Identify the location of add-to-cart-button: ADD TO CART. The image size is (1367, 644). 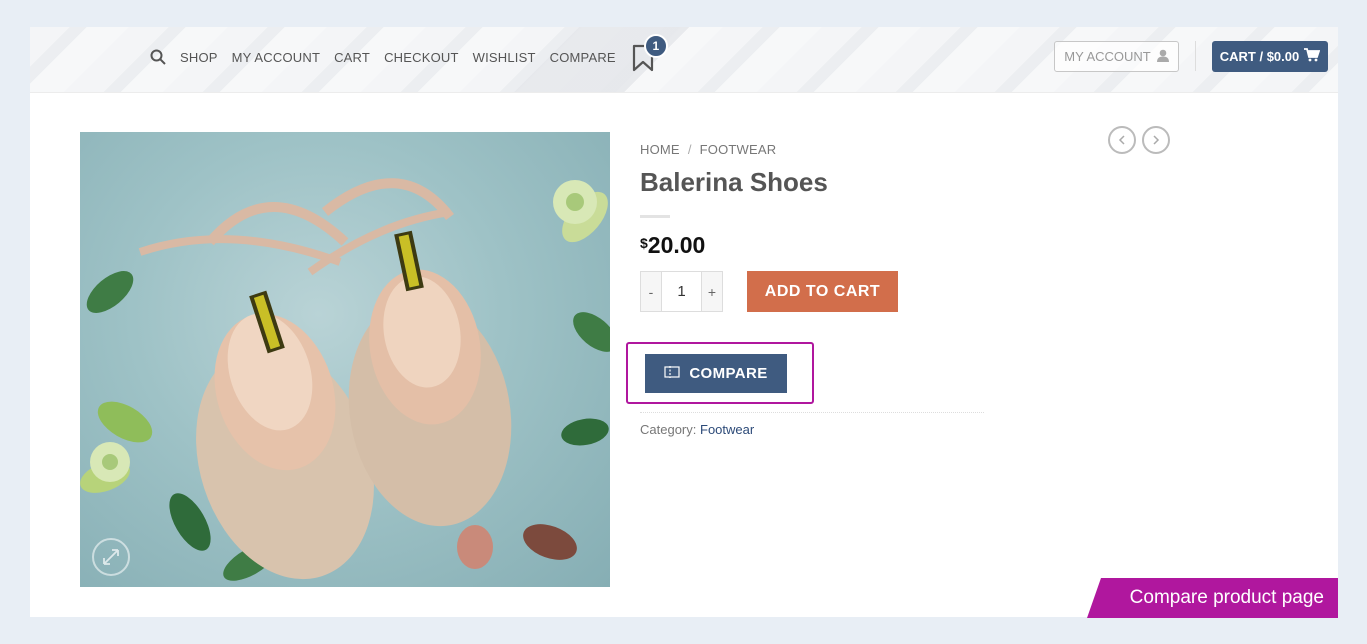
(822, 291).